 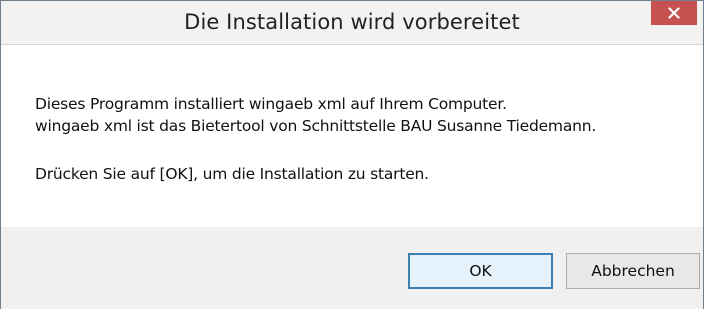 What do you see at coordinates (633, 271) in the screenshot?
I see `cancel-button: Abbrechen` at bounding box center [633, 271].